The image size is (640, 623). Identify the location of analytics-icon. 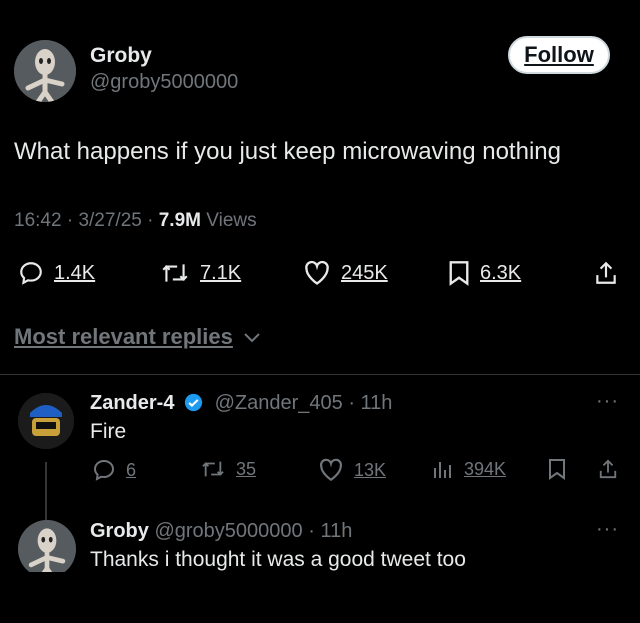
(442, 470).